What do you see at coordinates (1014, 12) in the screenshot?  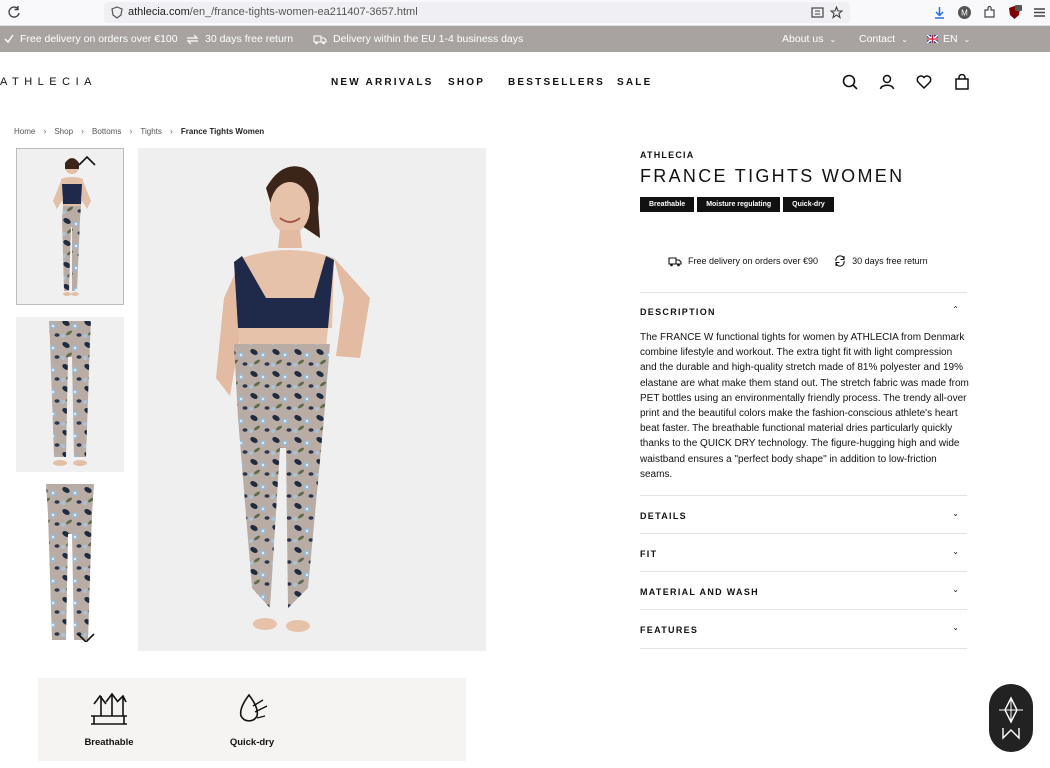 I see `ublock-icon` at bounding box center [1014, 12].